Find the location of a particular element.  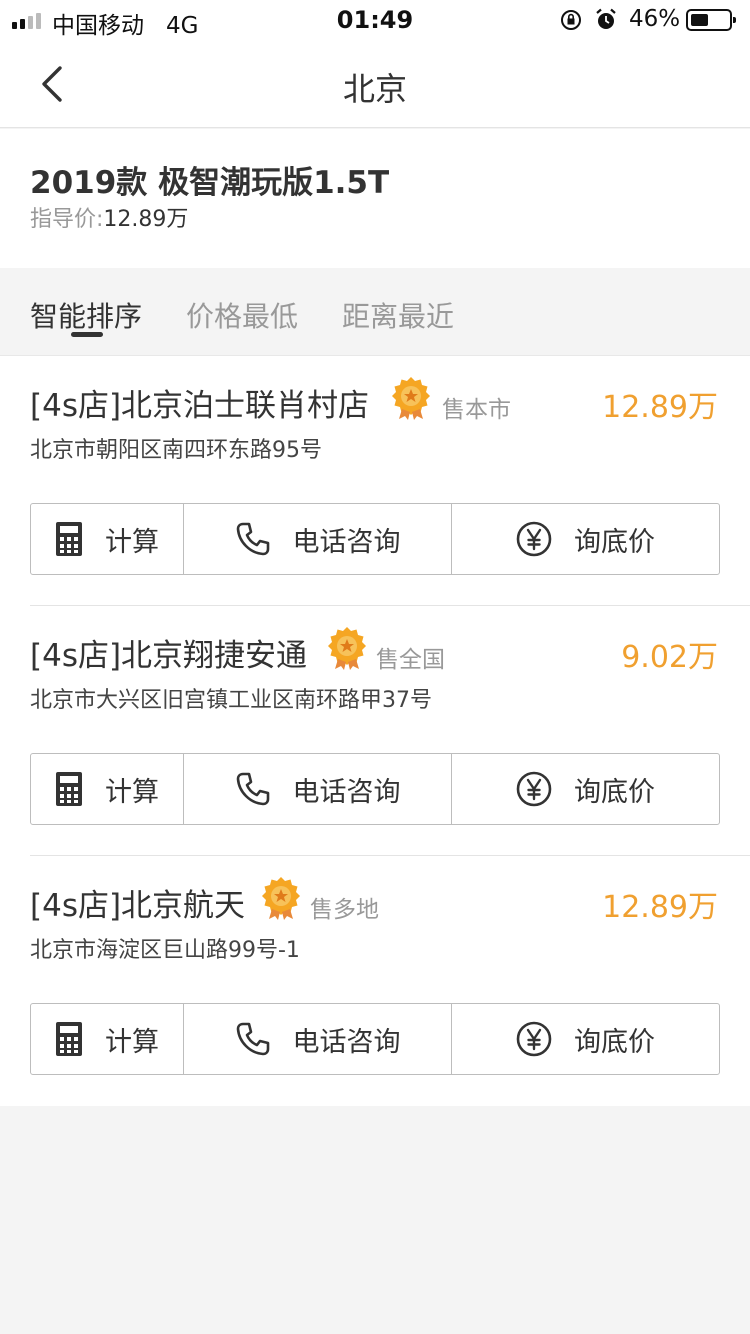

model-card: 2019款 极智潮玩版1.5T 指导价:12.89万 is located at coordinates (375, 198).